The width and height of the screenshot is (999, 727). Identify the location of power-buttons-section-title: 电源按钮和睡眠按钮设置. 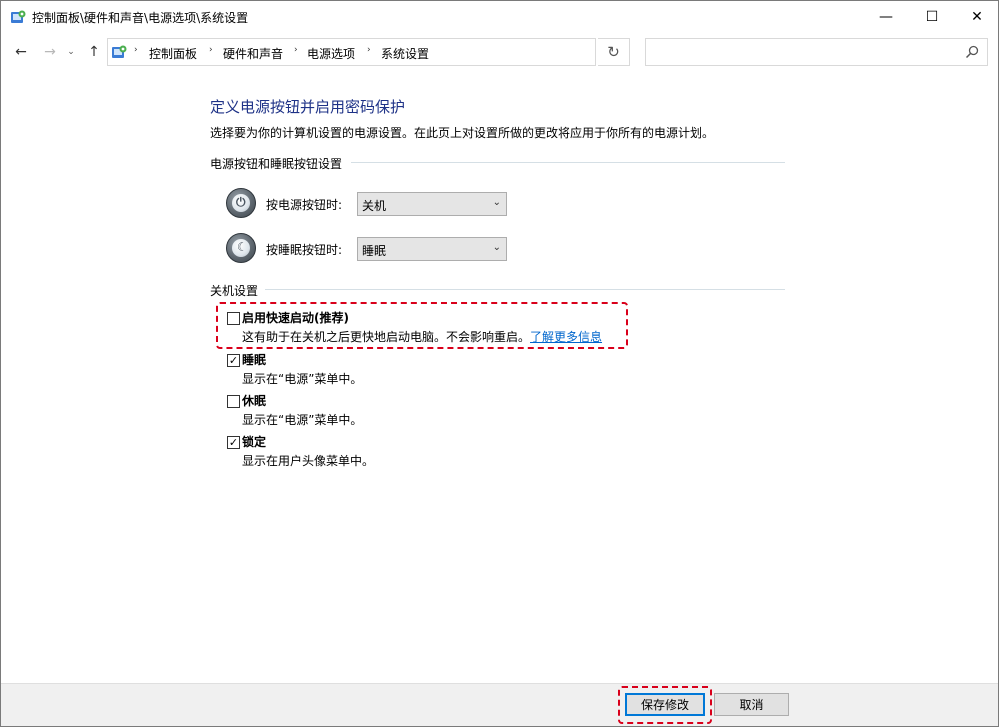
(276, 163).